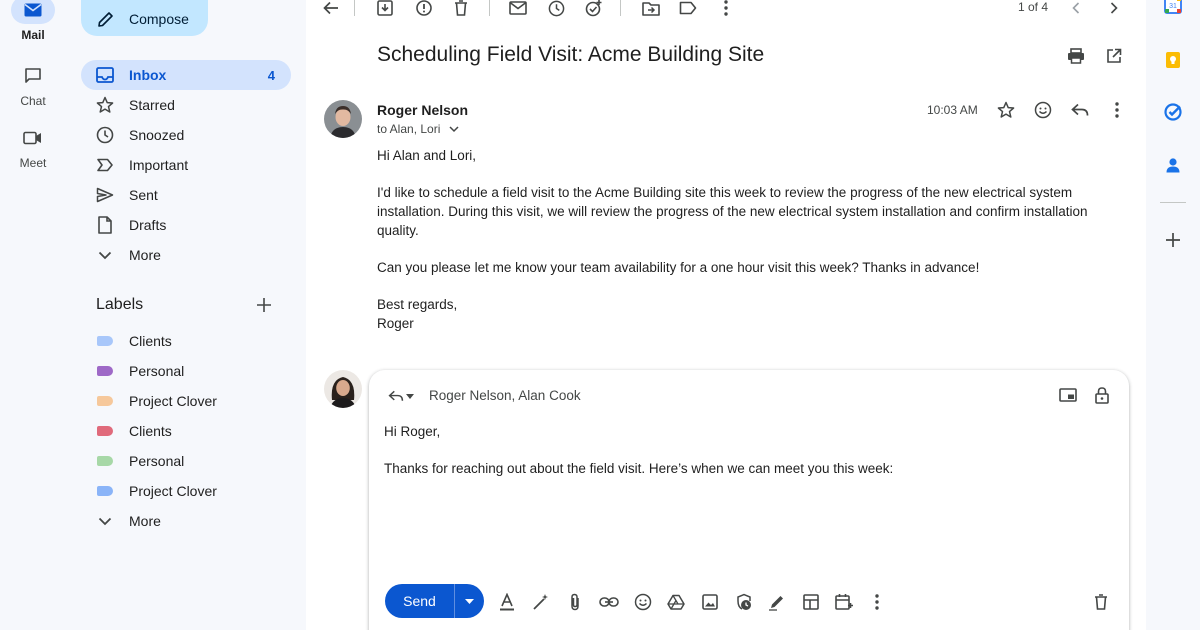  I want to click on nav-item-inbox: Inbox 4, so click(186, 75).